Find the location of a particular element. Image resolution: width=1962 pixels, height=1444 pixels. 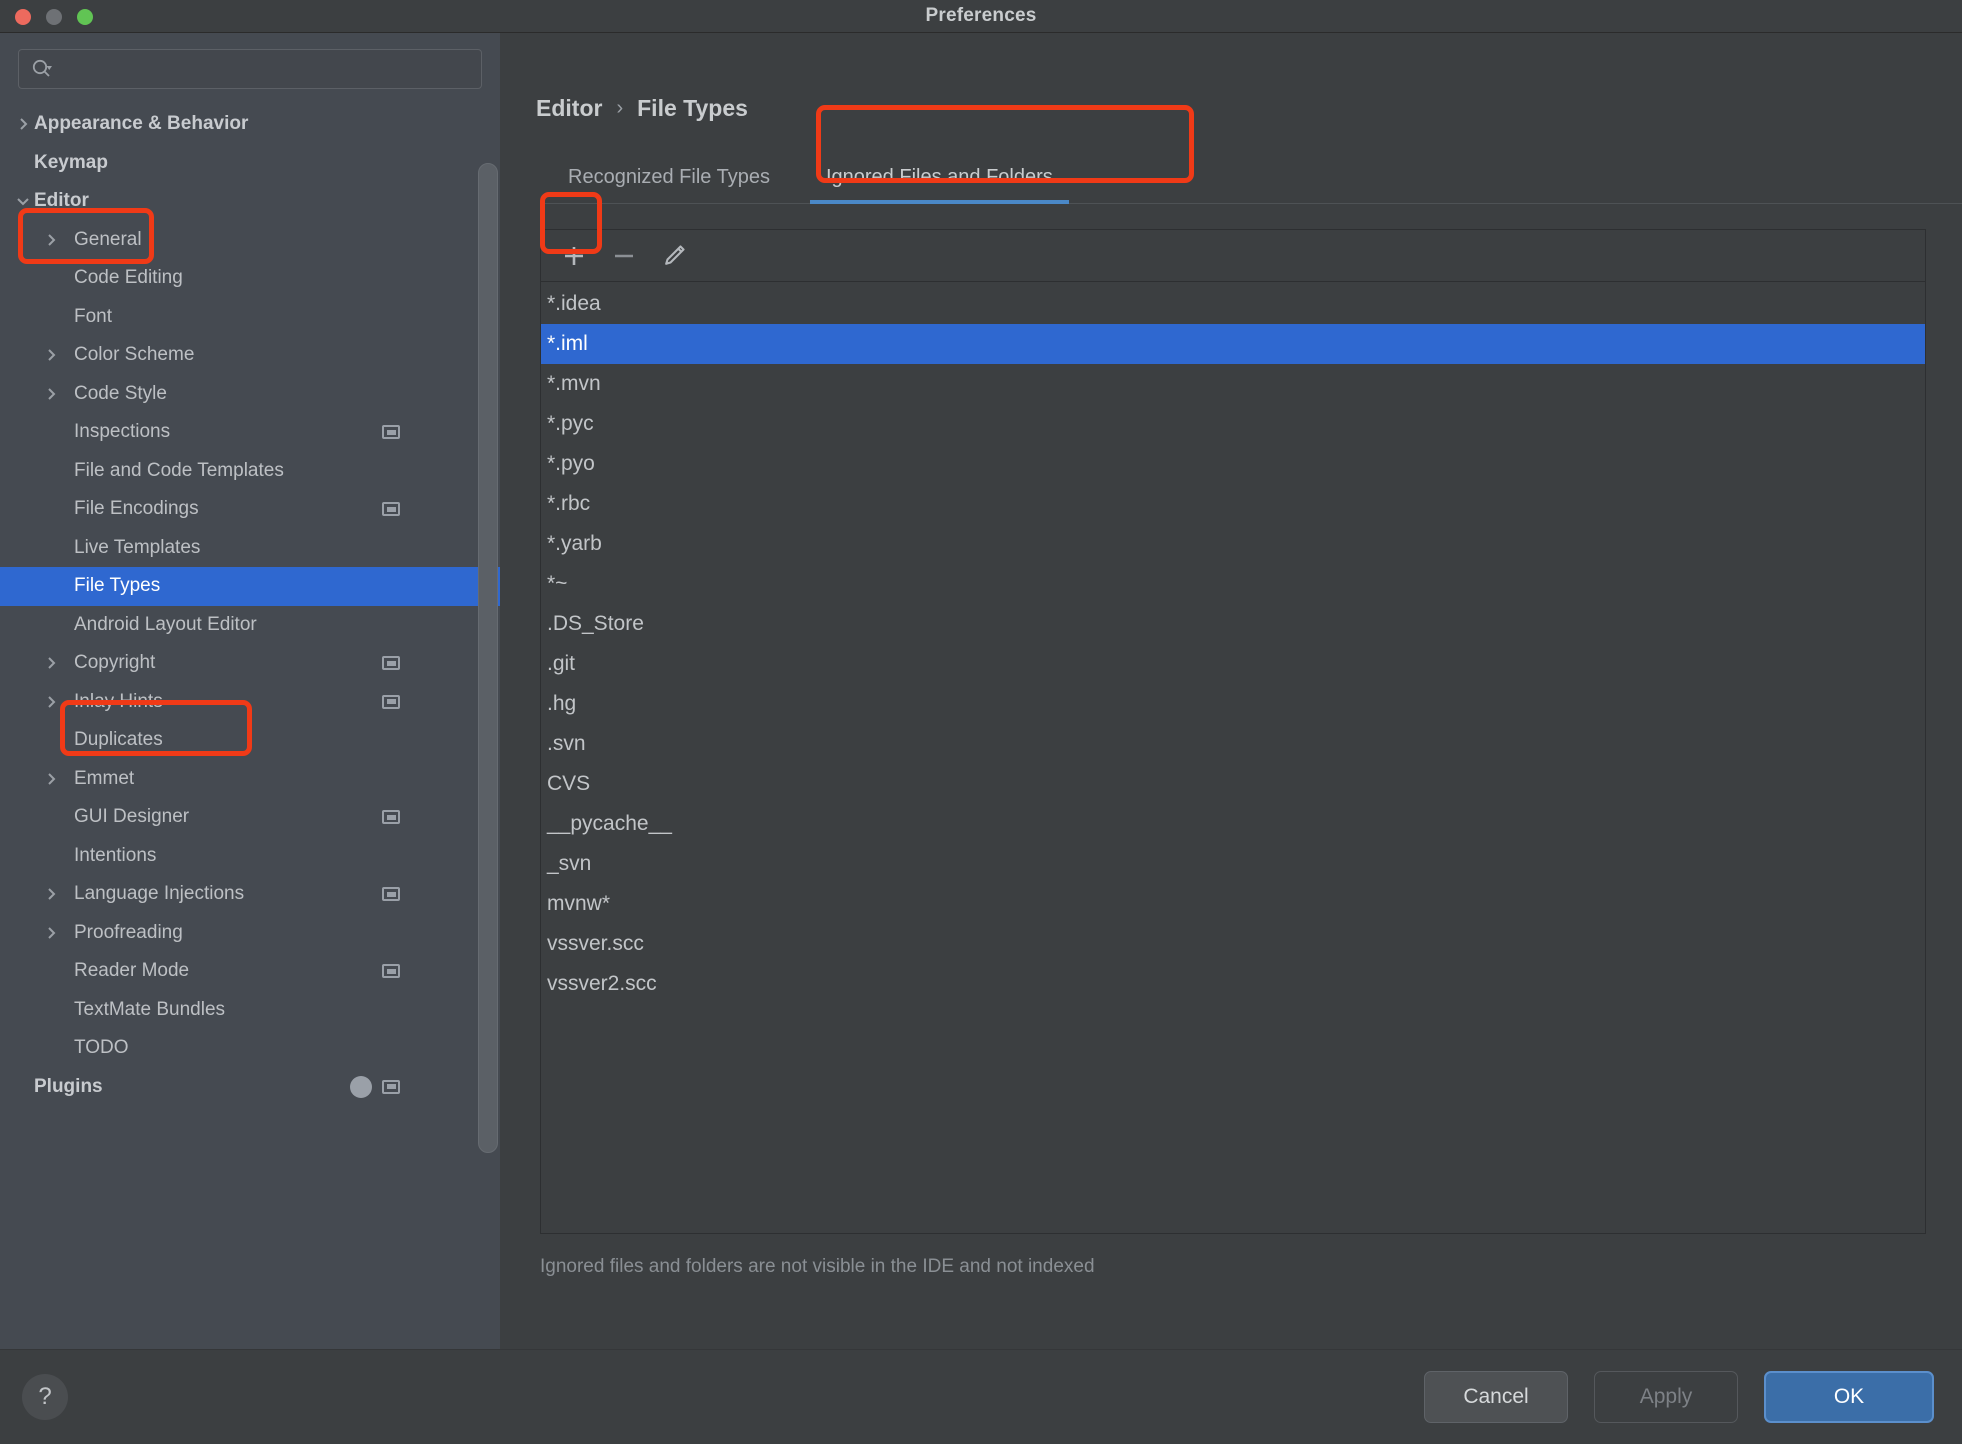

sidebar-item-label: File Types is located at coordinates (117, 586).